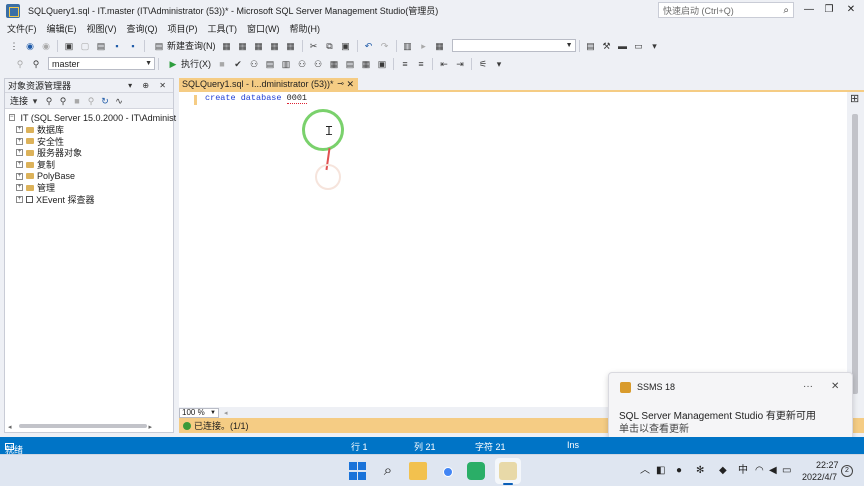 The width and height of the screenshot is (864, 486). Describe the element at coordinates (183, 28) in the screenshot. I see `menu-project: 项目(P)` at that location.